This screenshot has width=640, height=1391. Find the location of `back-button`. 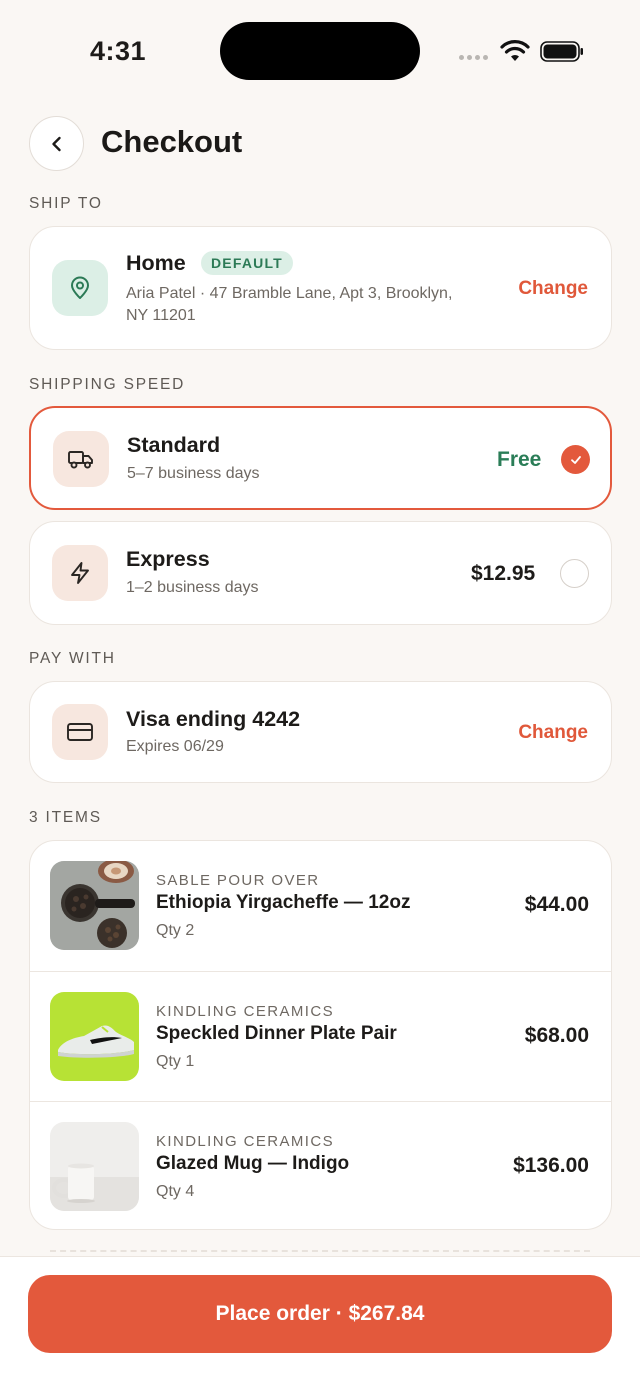

back-button is located at coordinates (56, 143).